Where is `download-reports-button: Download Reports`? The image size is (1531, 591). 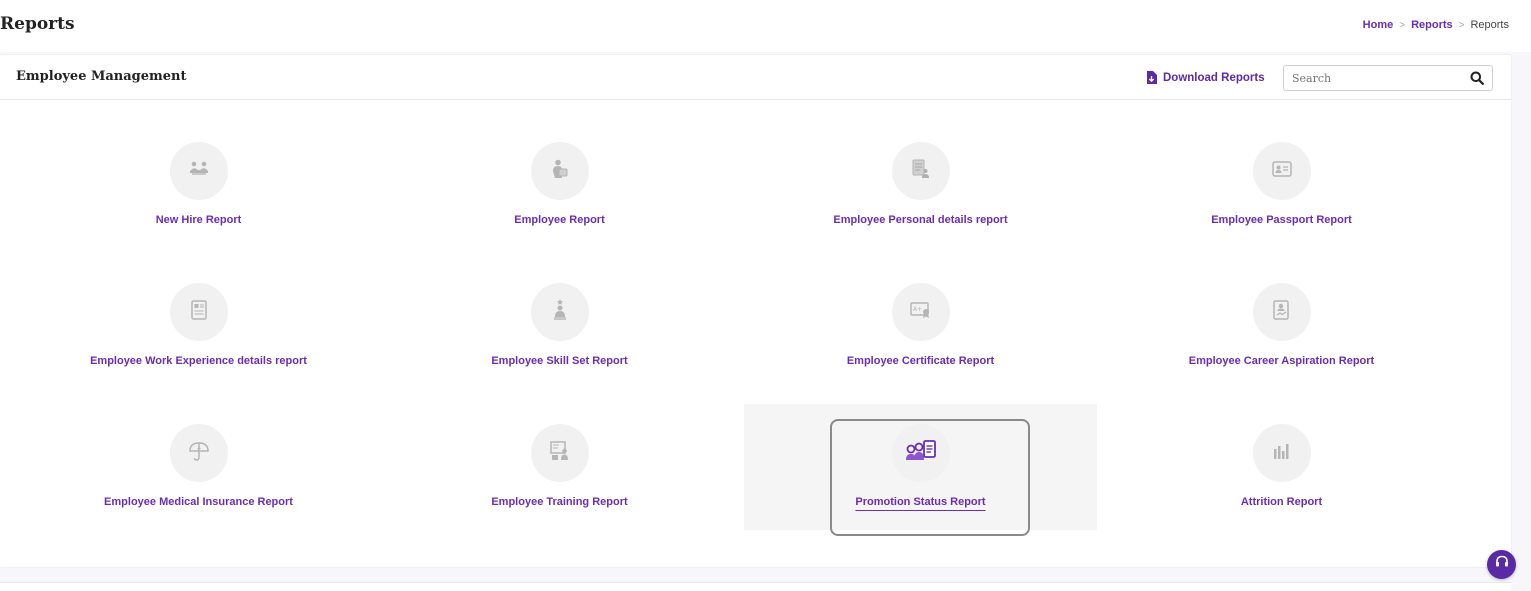
download-reports-button: Download Reports is located at coordinates (1205, 77).